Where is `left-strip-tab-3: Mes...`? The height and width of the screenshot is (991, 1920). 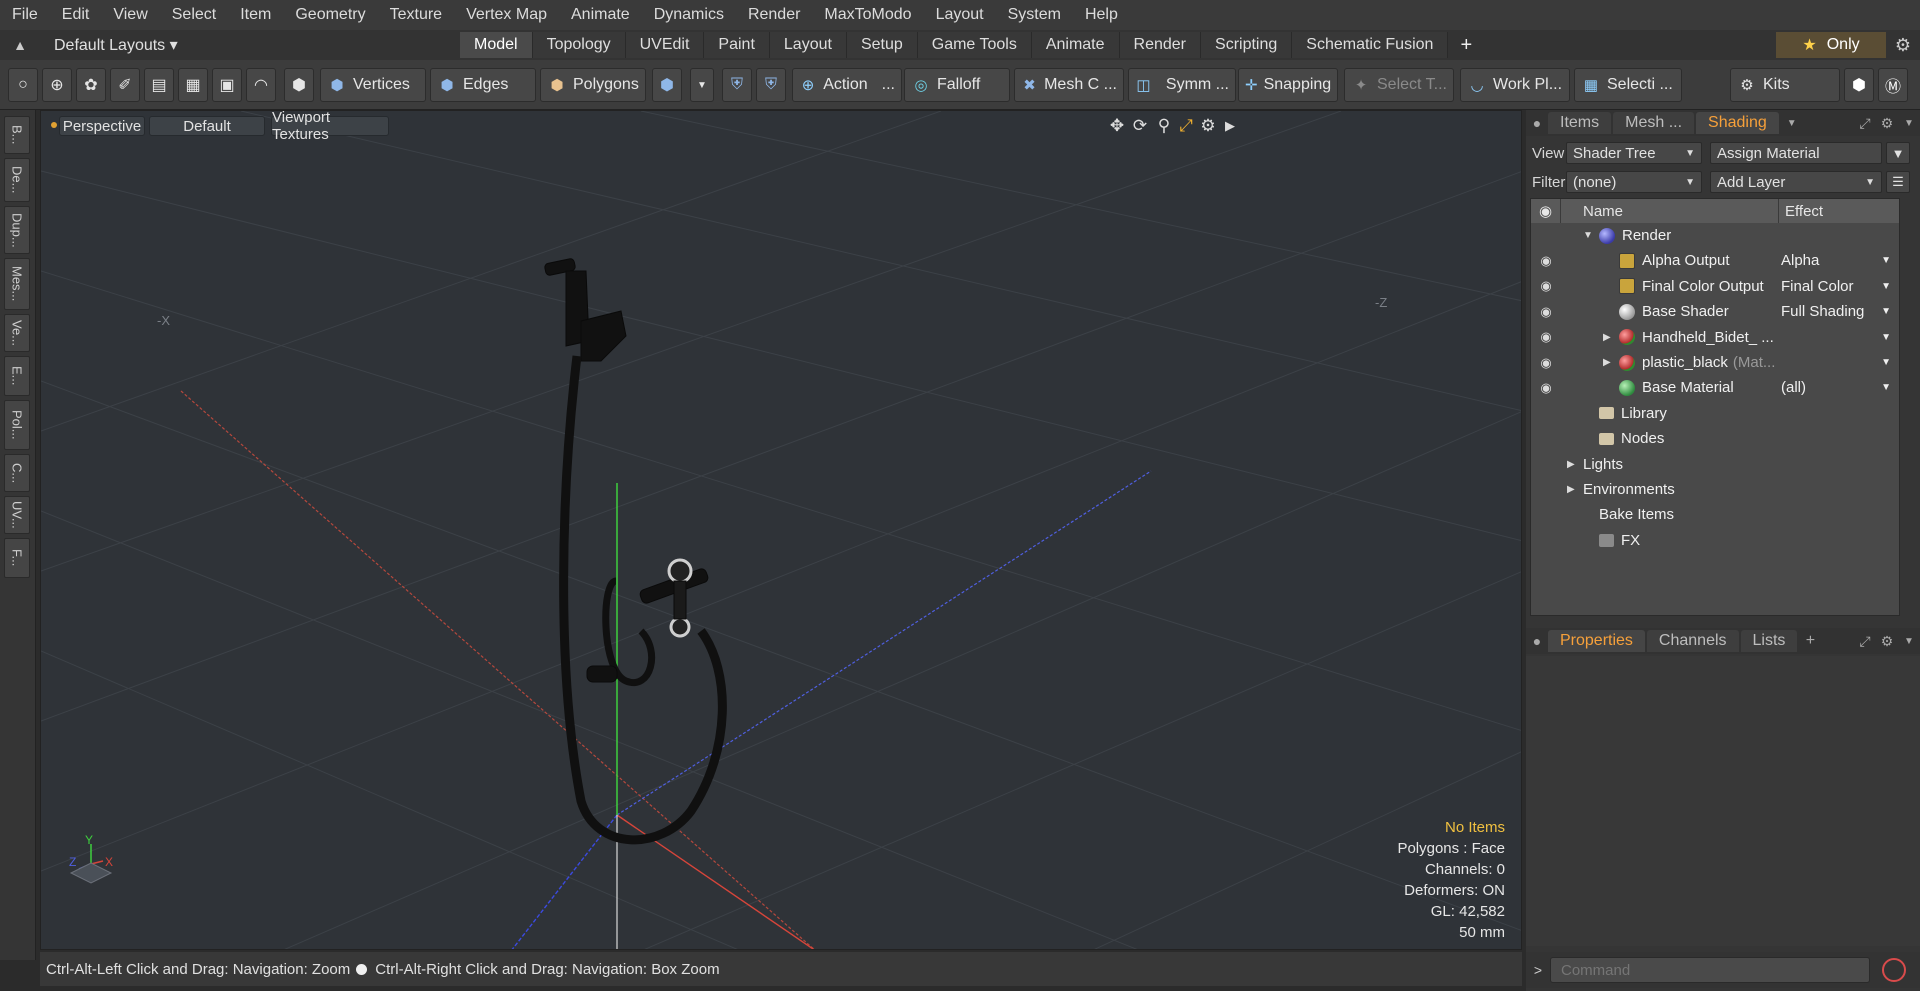
left-strip-tab-3: Mes... is located at coordinates (17, 284).